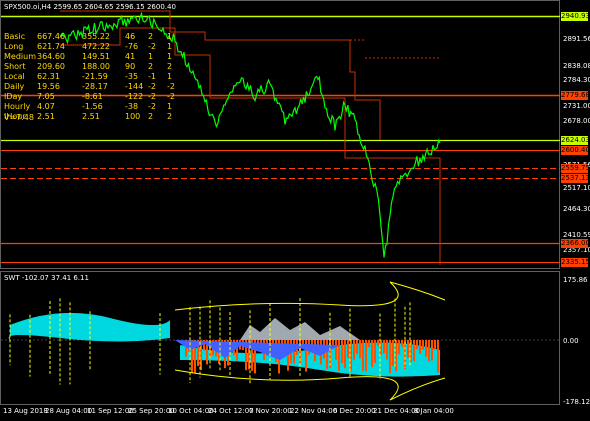  What do you see at coordinates (46, 278) in the screenshot?
I see `oscillator-title: SWT -102.07 37.41 6.11` at bounding box center [46, 278].